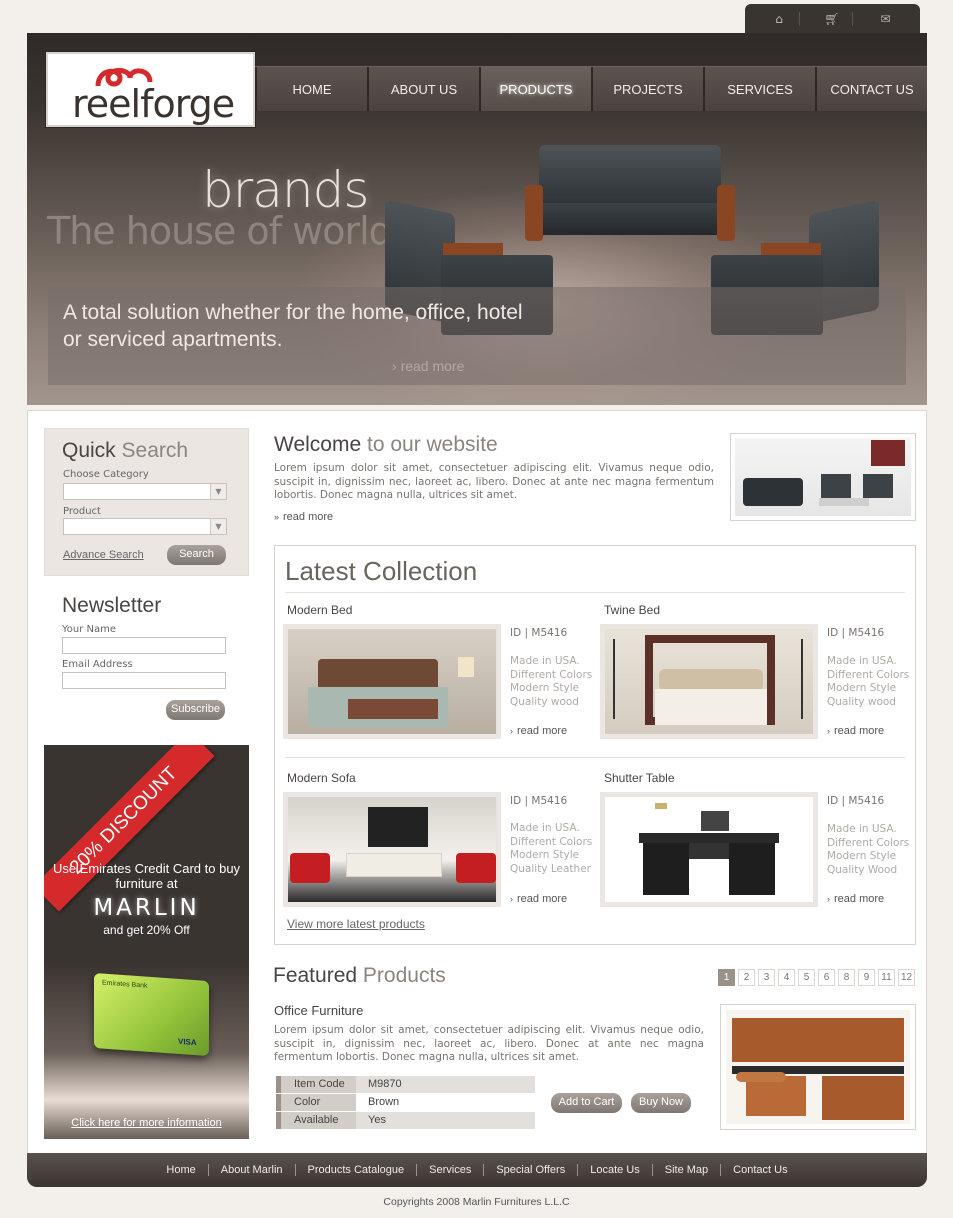  What do you see at coordinates (766, 977) in the screenshot?
I see `page-button: 3` at bounding box center [766, 977].